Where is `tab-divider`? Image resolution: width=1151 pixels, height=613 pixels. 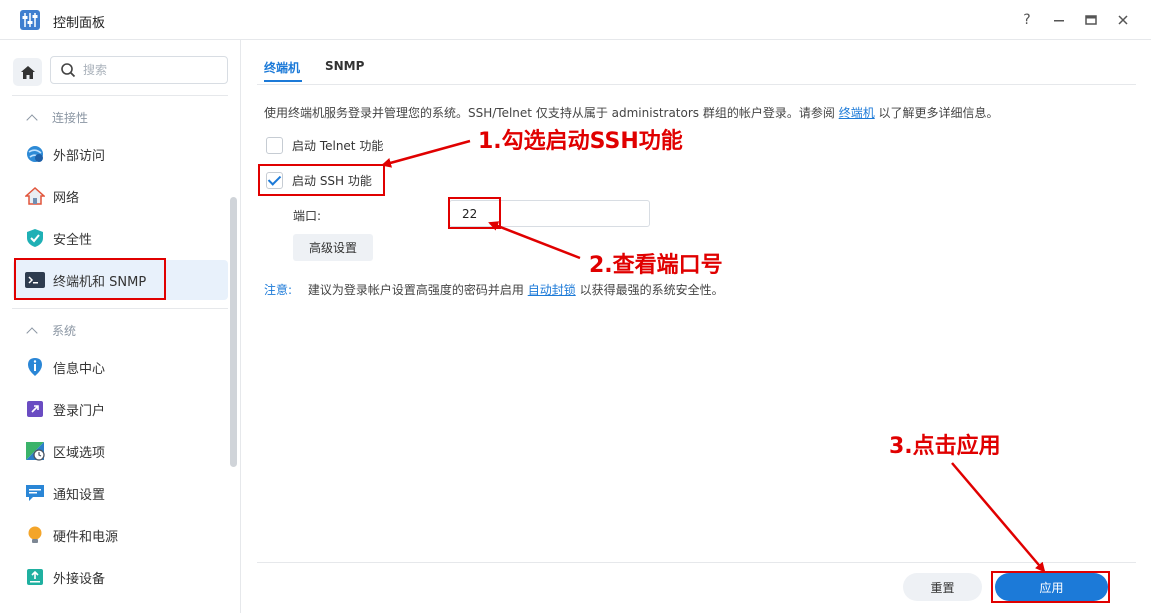 tab-divider is located at coordinates (696, 84).